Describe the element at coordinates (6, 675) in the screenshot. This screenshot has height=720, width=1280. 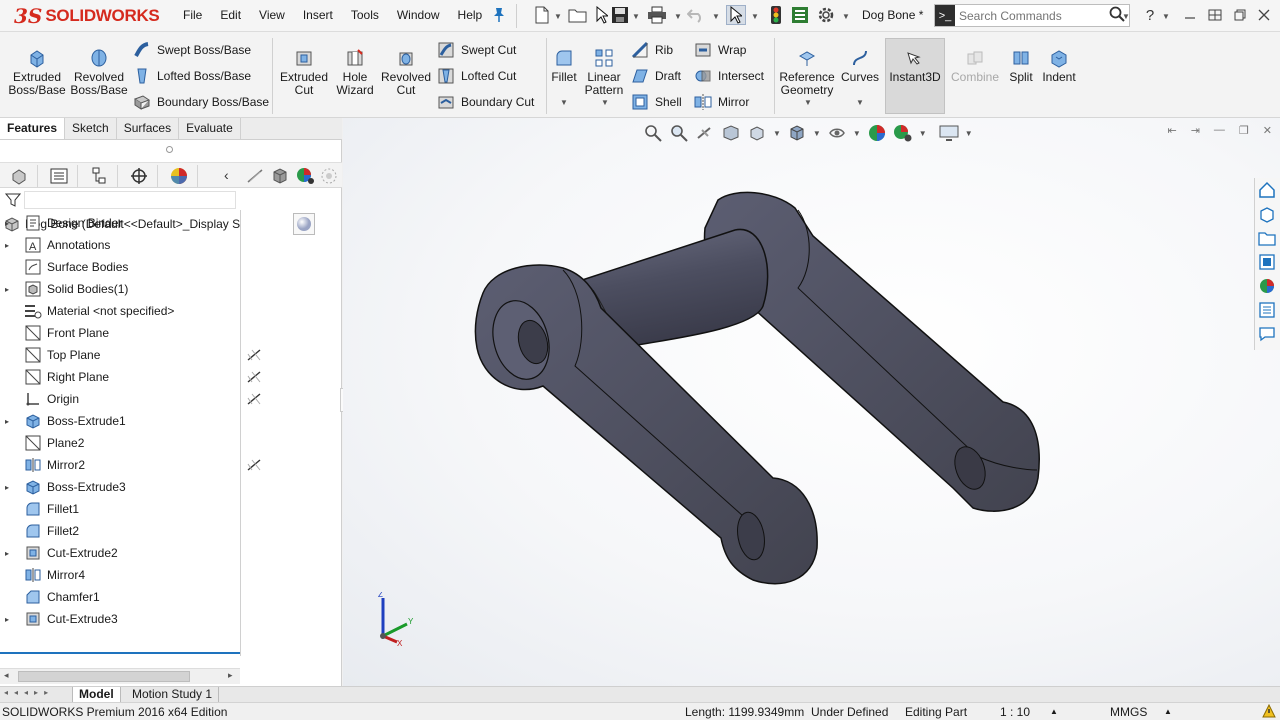
I see `scroll-left-icon: ◂` at that location.